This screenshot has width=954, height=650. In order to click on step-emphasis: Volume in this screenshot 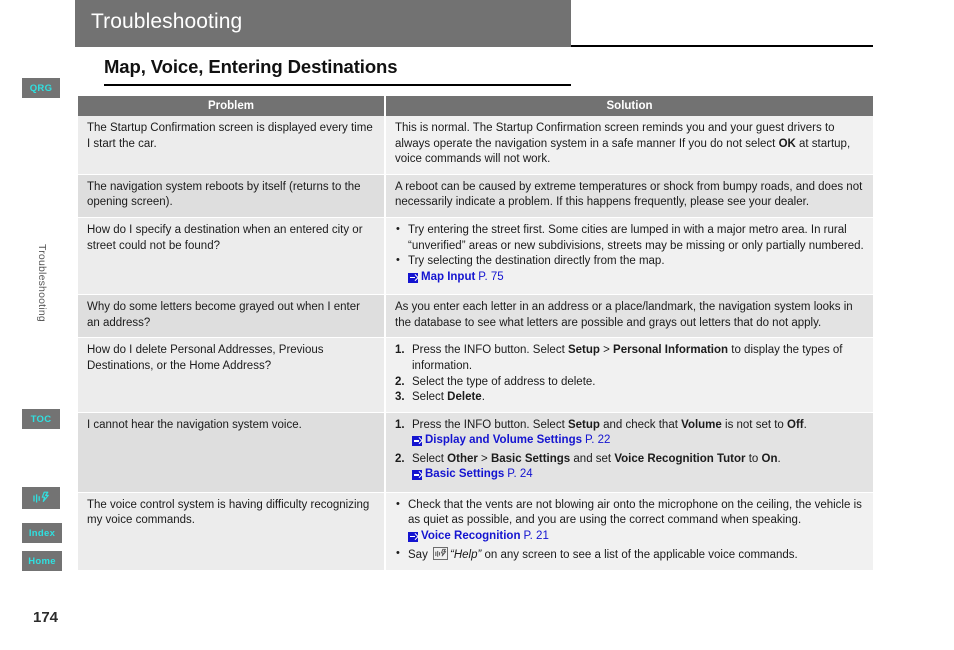, I will do `click(701, 424)`.